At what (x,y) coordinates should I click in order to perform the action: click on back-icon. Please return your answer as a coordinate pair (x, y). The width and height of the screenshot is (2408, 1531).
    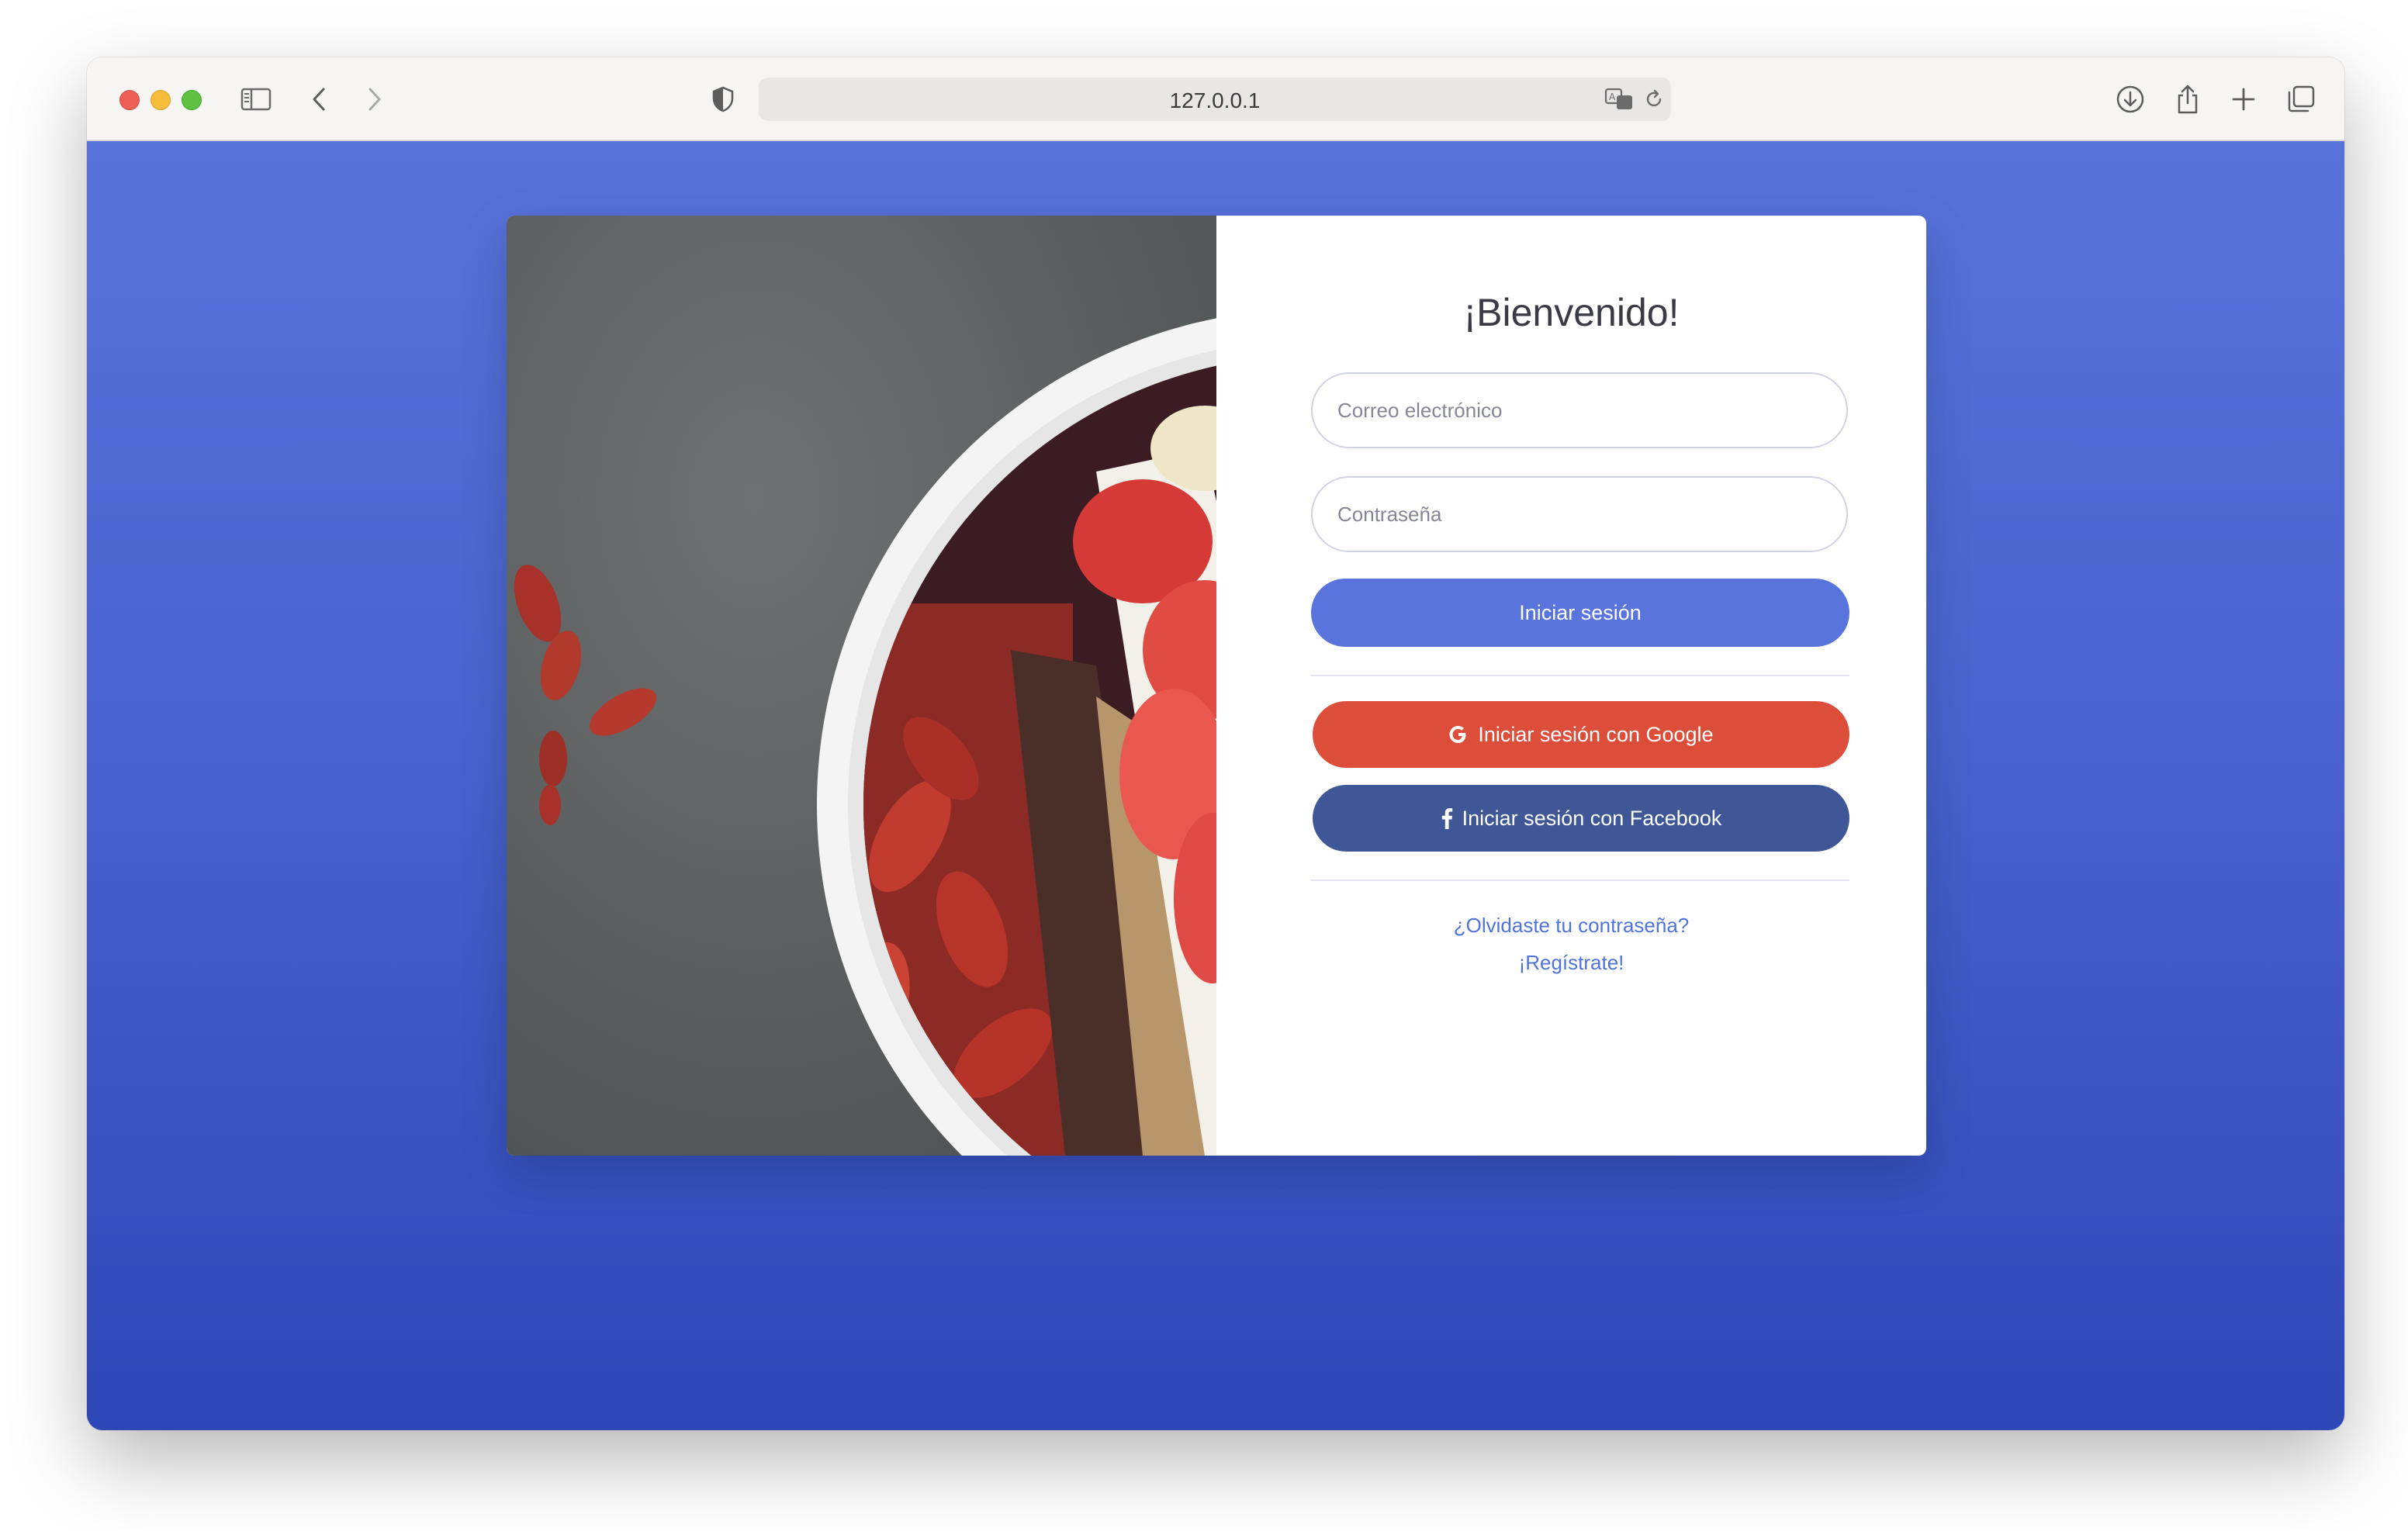
    Looking at the image, I should click on (319, 99).